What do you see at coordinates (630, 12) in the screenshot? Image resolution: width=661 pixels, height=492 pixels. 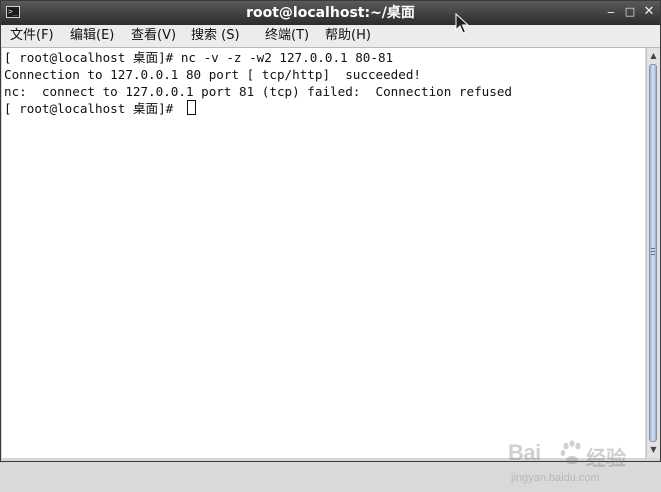 I see `maximize-button: □` at bounding box center [630, 12].